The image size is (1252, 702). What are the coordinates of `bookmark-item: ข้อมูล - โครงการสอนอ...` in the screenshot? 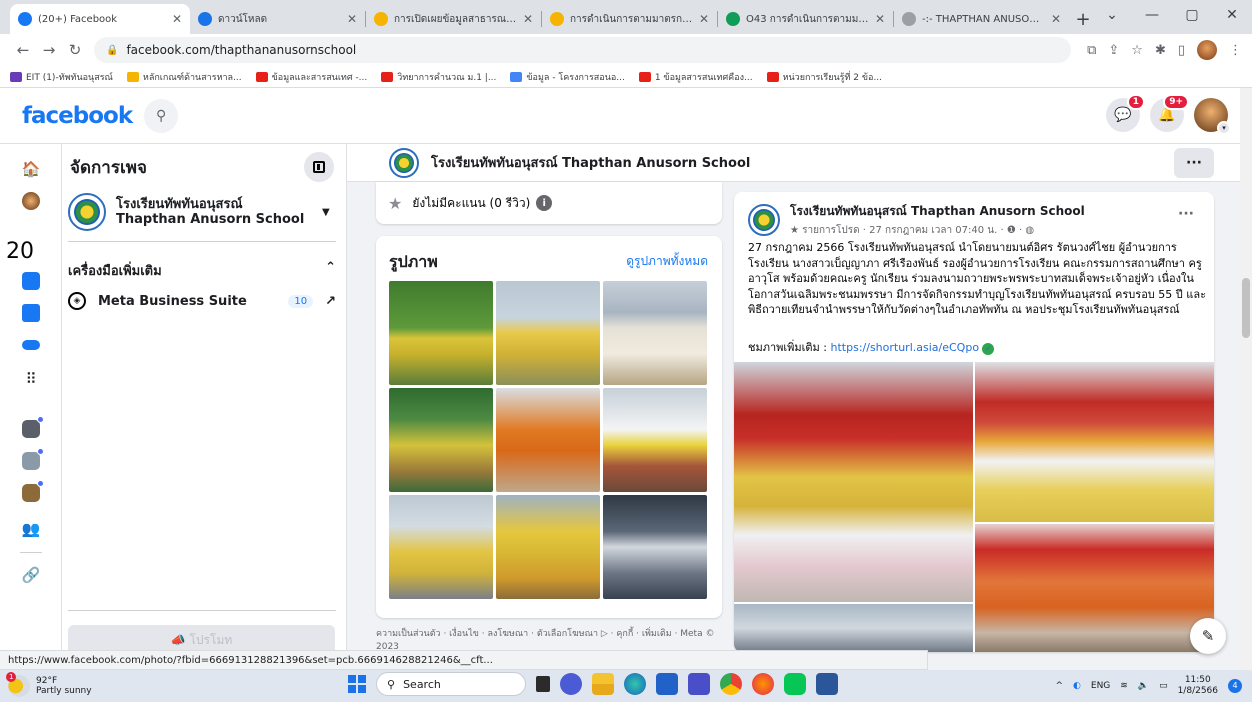 It's located at (567, 77).